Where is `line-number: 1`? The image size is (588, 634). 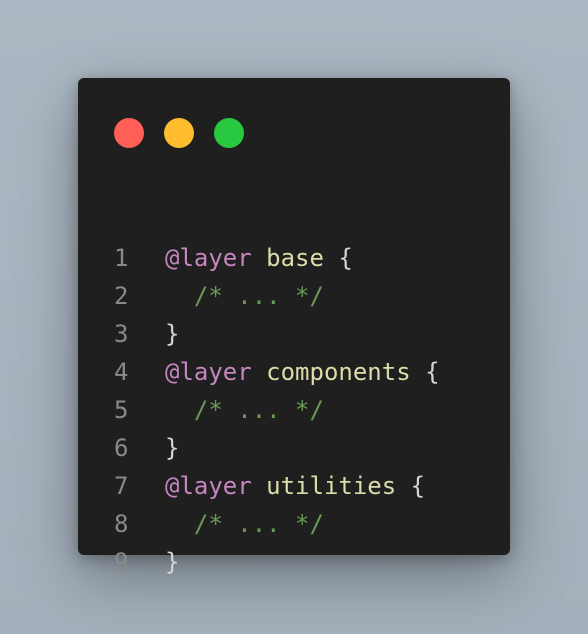
line-number: 1 is located at coordinates (121, 258).